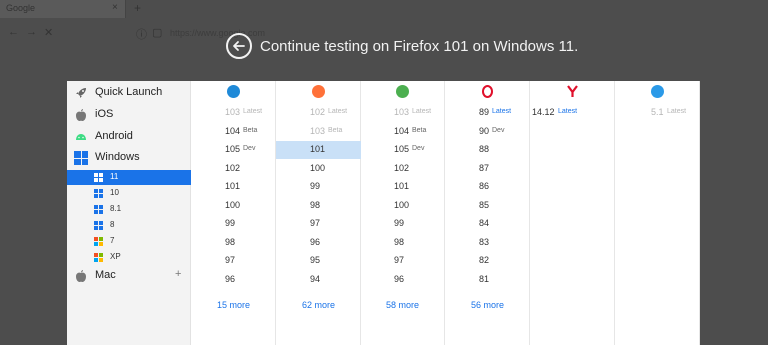 The image size is (768, 345). What do you see at coordinates (484, 149) in the screenshot?
I see `version-number: 88` at bounding box center [484, 149].